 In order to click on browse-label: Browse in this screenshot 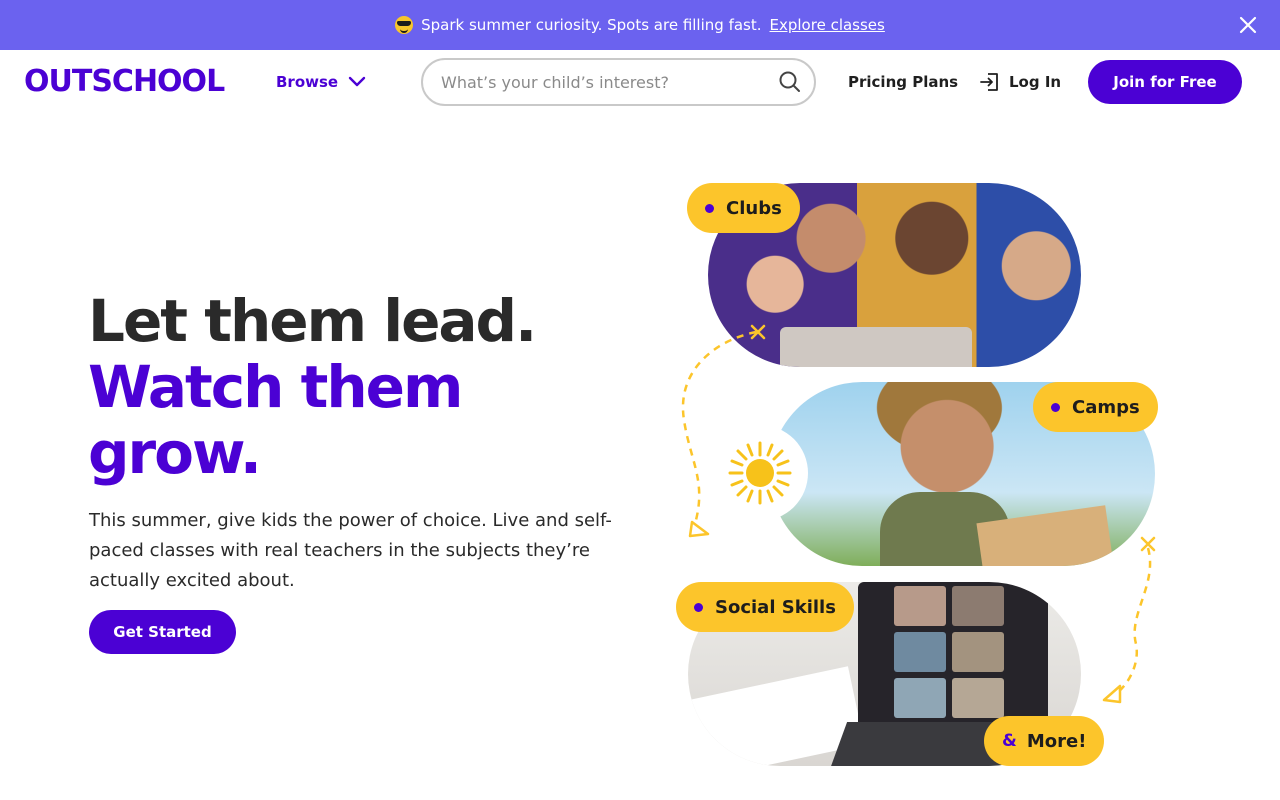, I will do `click(307, 82)`.